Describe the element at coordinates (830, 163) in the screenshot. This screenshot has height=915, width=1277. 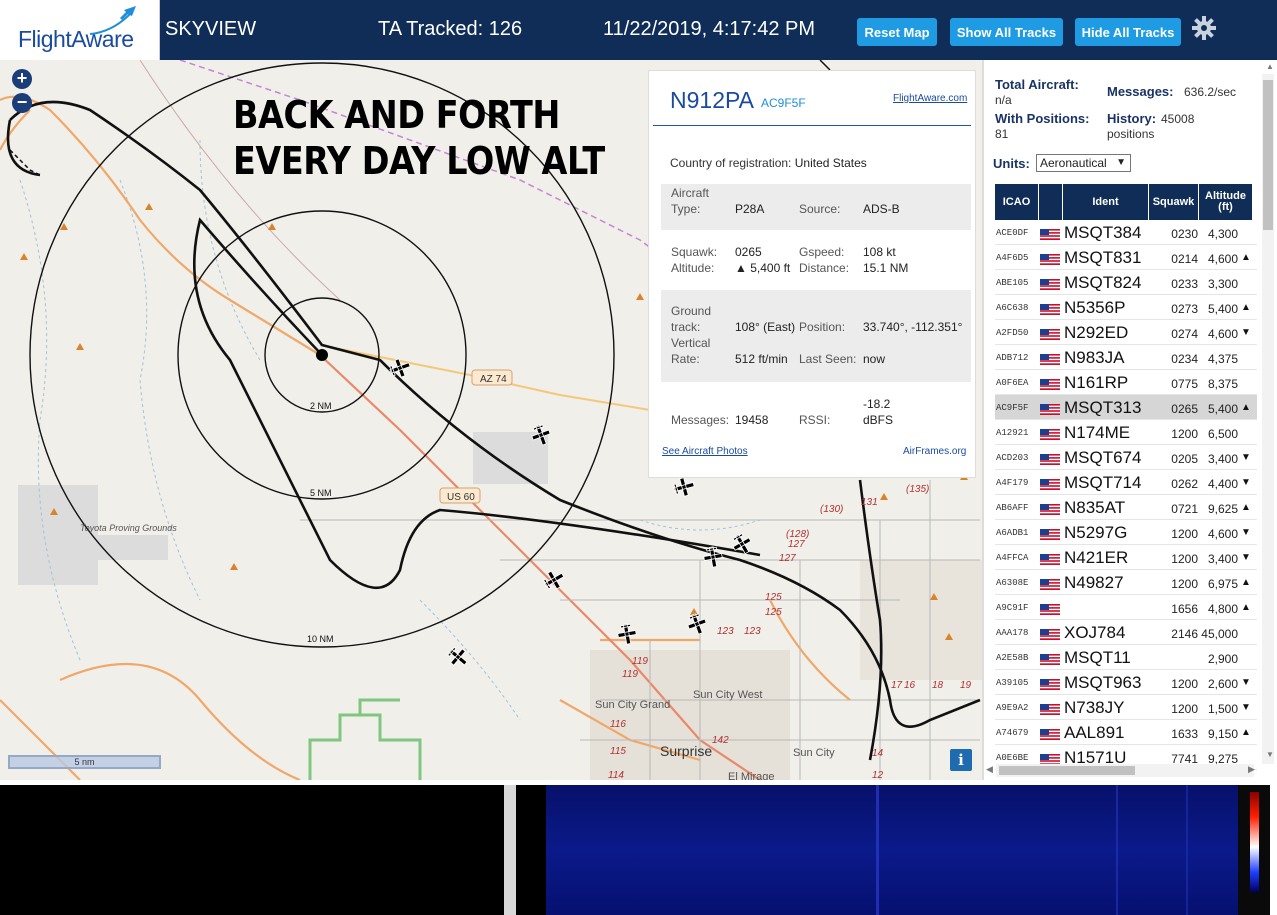
I see `country-value: United States` at that location.